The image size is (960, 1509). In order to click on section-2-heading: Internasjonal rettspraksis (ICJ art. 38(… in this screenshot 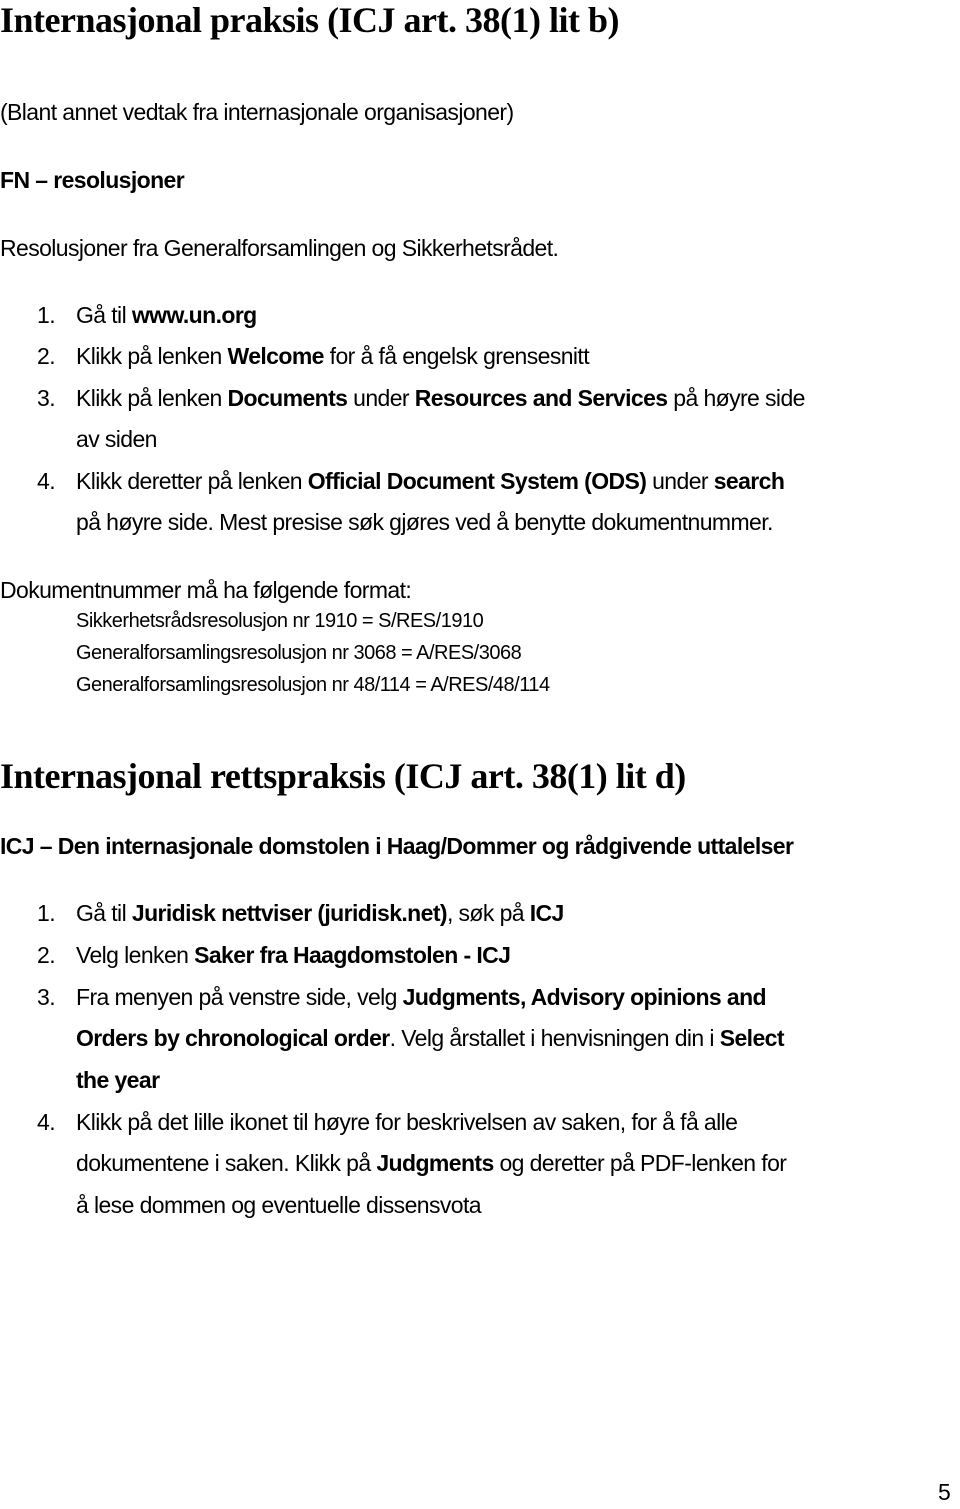, I will do `click(343, 776)`.